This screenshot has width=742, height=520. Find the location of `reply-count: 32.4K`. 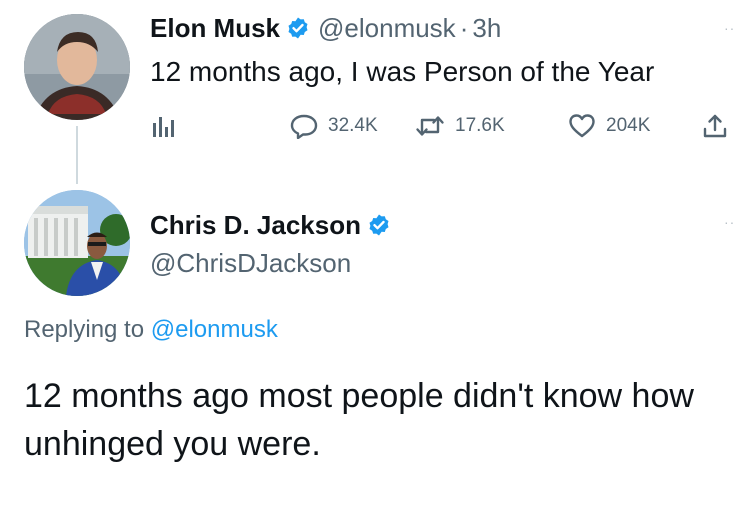

reply-count: 32.4K is located at coordinates (353, 125).